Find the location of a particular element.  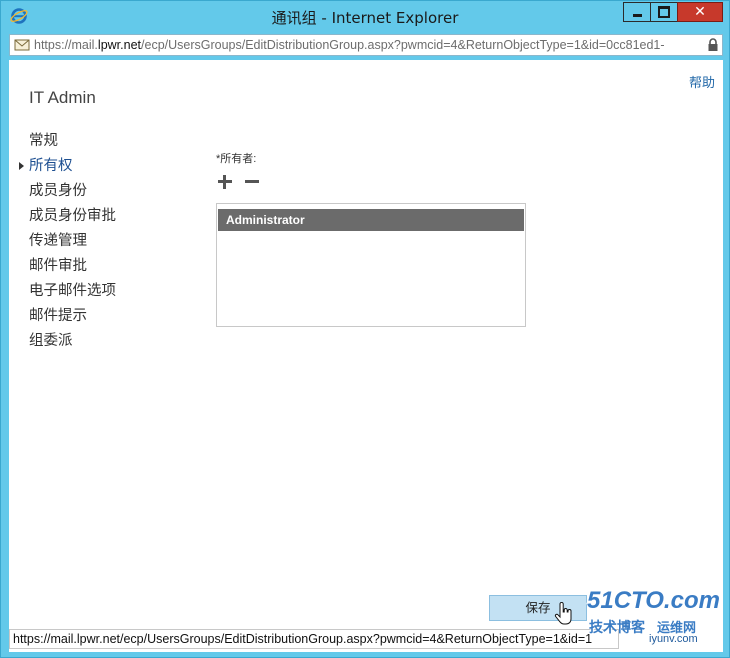

watermark-tagline: 技术博客 is located at coordinates (617, 628).